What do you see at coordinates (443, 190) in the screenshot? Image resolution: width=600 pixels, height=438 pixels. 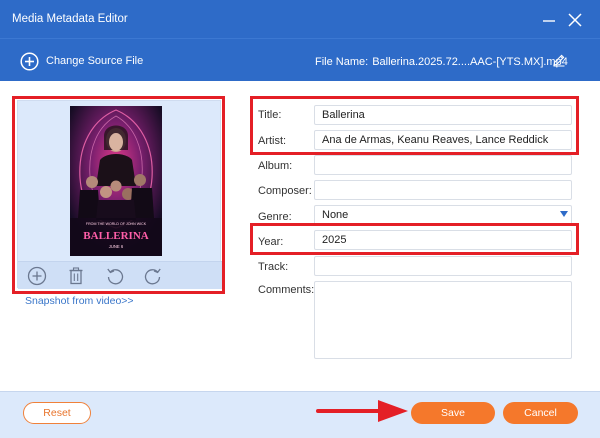 I see `composer-input` at bounding box center [443, 190].